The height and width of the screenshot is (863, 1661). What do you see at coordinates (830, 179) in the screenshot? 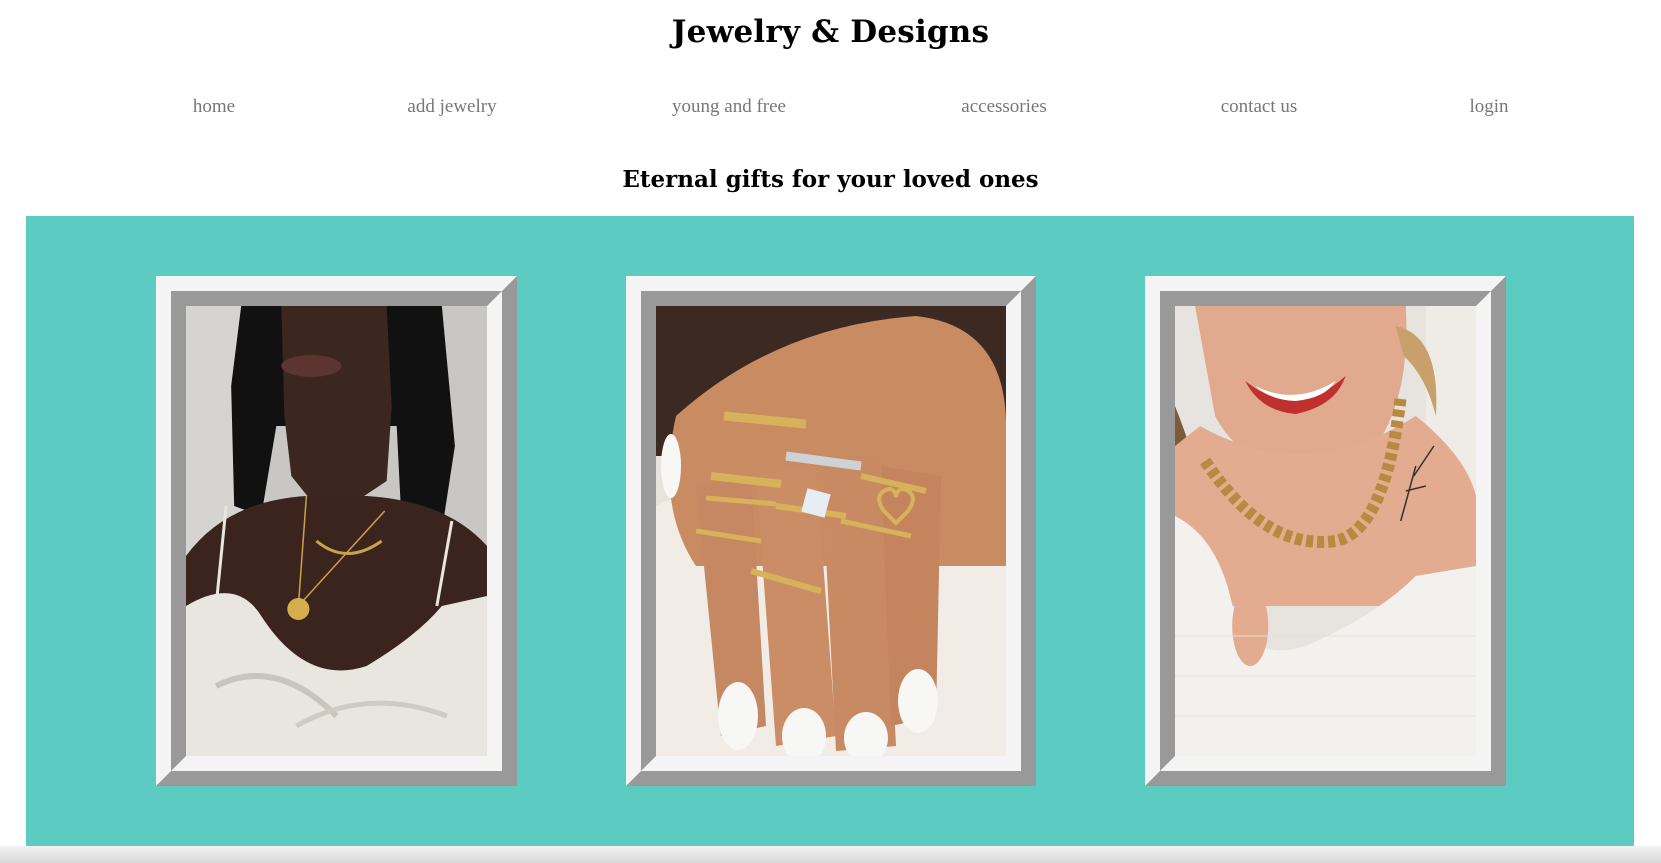
I see `tagline: Eternal gifts for your loved ones` at bounding box center [830, 179].